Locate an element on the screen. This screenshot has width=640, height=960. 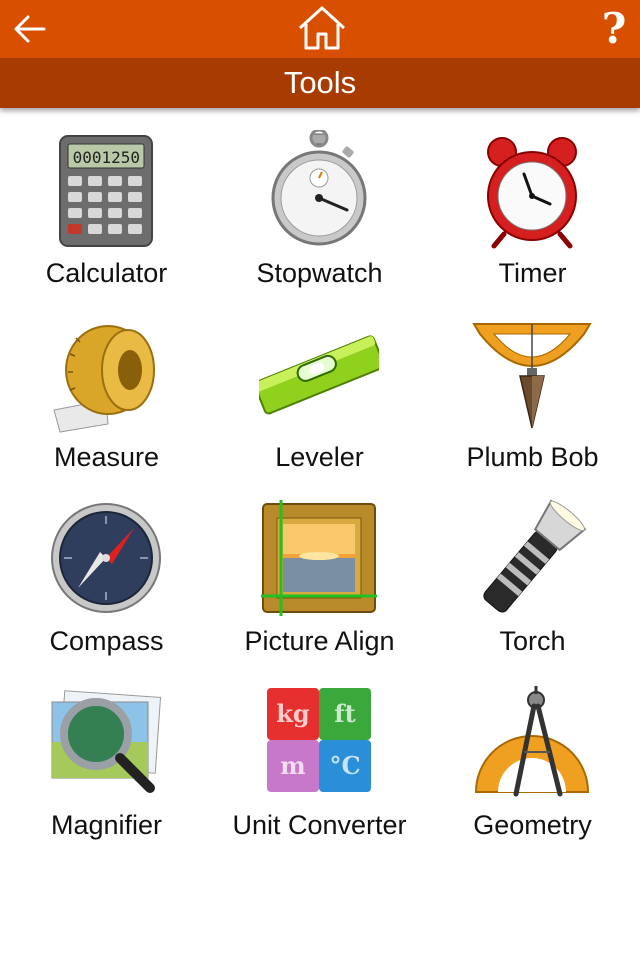
tape-measure-icon is located at coordinates (104, 379).